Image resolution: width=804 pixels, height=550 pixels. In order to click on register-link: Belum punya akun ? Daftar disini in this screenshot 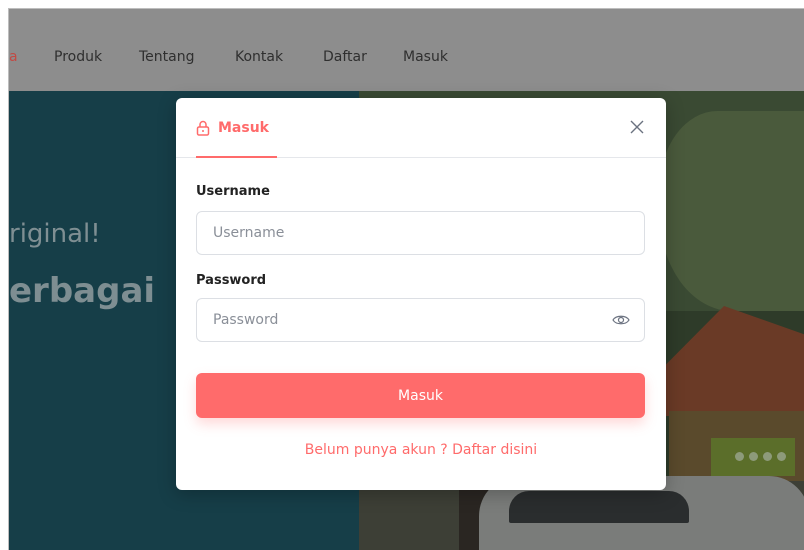, I will do `click(421, 450)`.